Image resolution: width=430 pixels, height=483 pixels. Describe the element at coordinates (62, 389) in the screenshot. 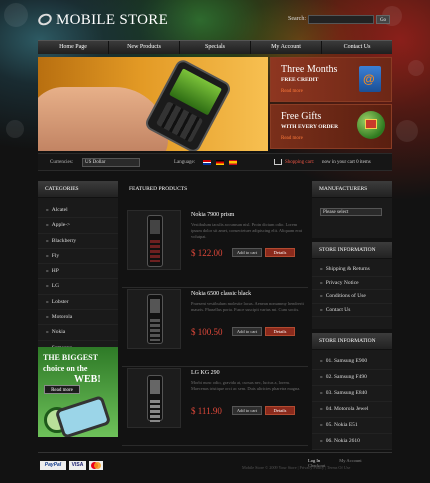

I see `ad-read-more-button: Read more` at that location.